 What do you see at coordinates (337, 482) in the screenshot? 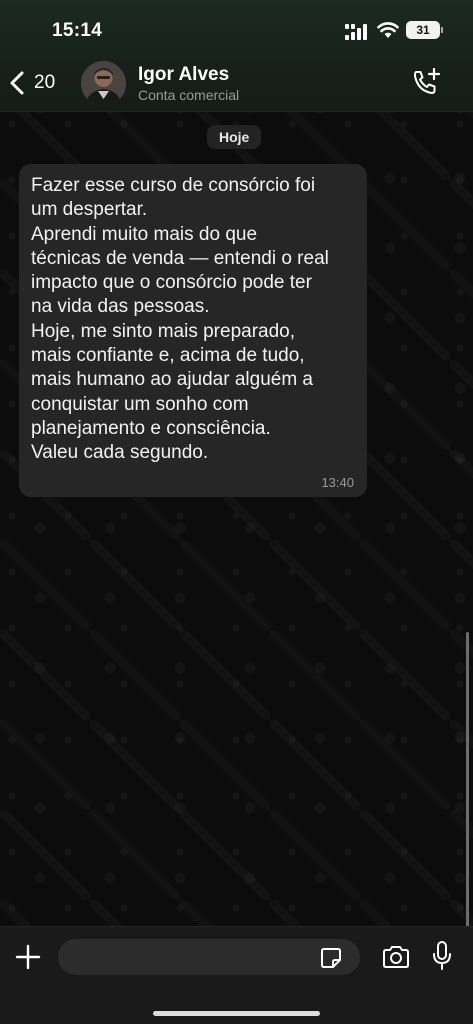
I see `message-time: 13:40` at bounding box center [337, 482].